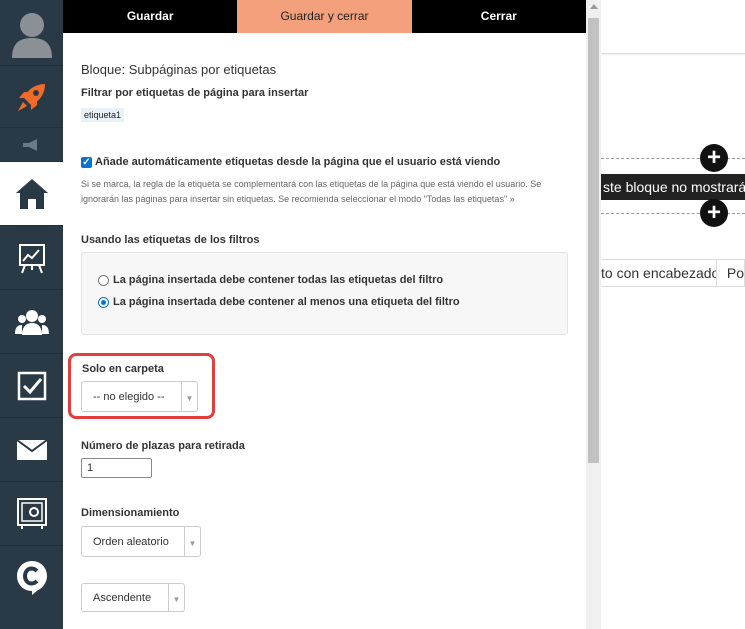 The width and height of the screenshot is (745, 629). I want to click on background-tabs: to con encabezado Po, so click(673, 273).